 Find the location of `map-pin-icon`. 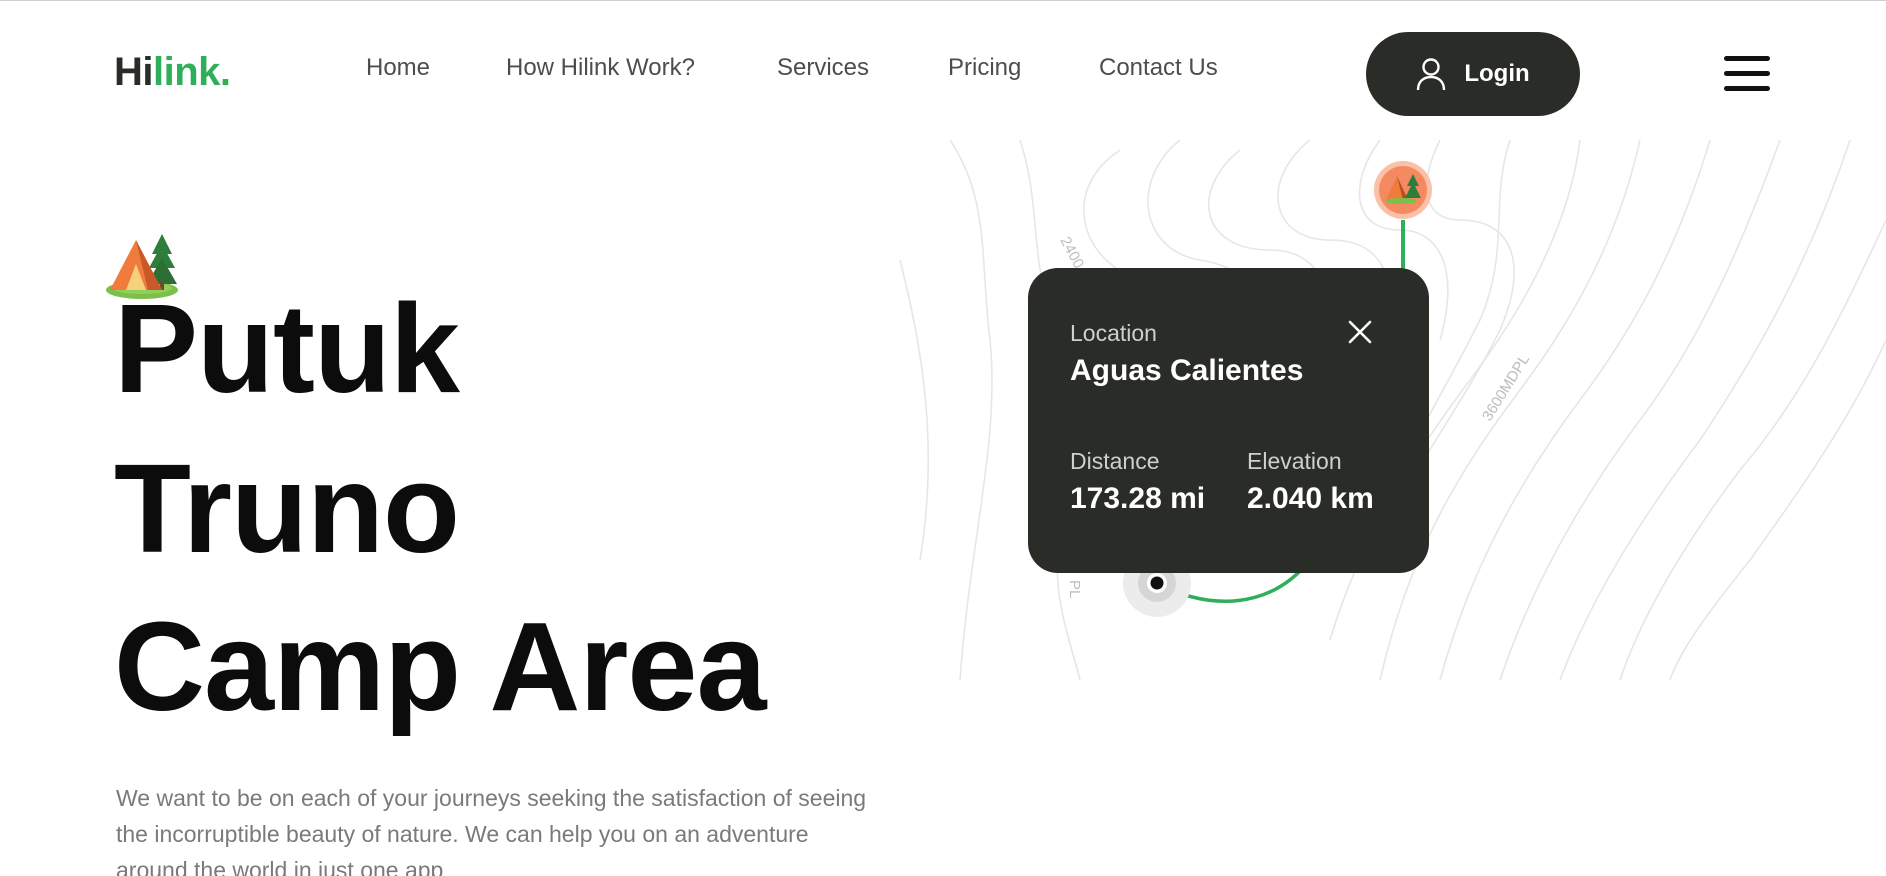

map-pin-icon is located at coordinates (1403, 190).